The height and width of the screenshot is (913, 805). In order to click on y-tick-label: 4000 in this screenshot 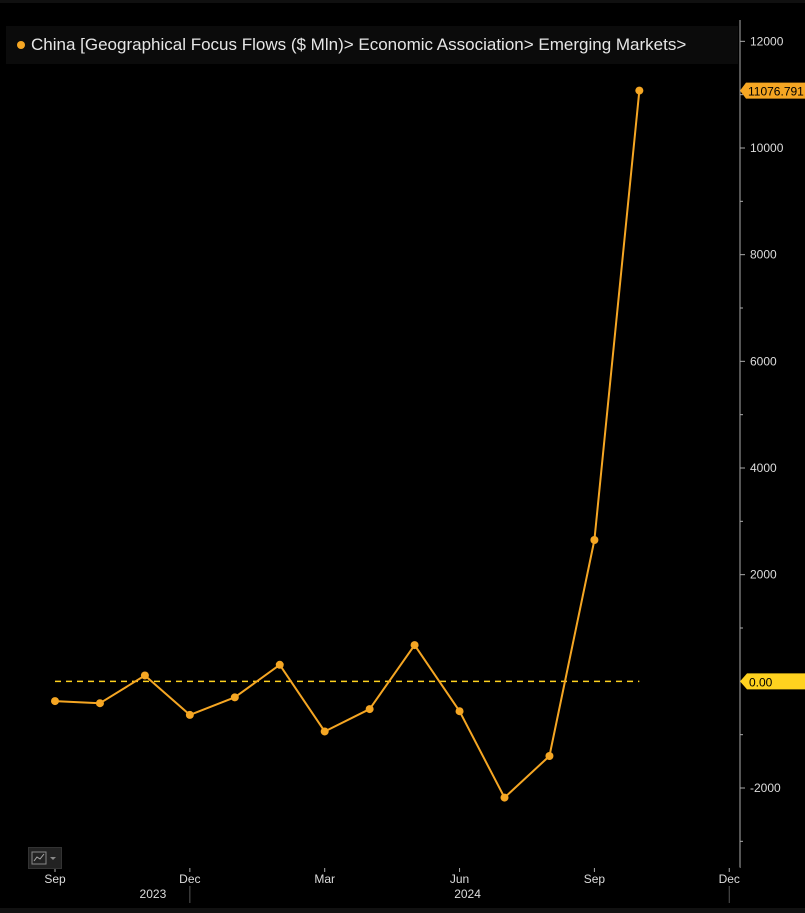, I will do `click(763, 468)`.